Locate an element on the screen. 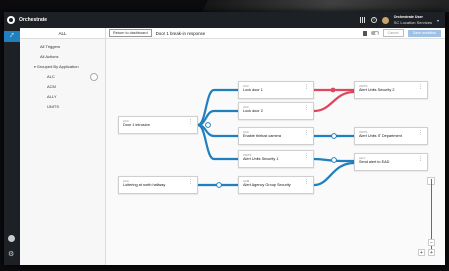 The image size is (449, 271). device-bezel is located at coordinates (325, 6).